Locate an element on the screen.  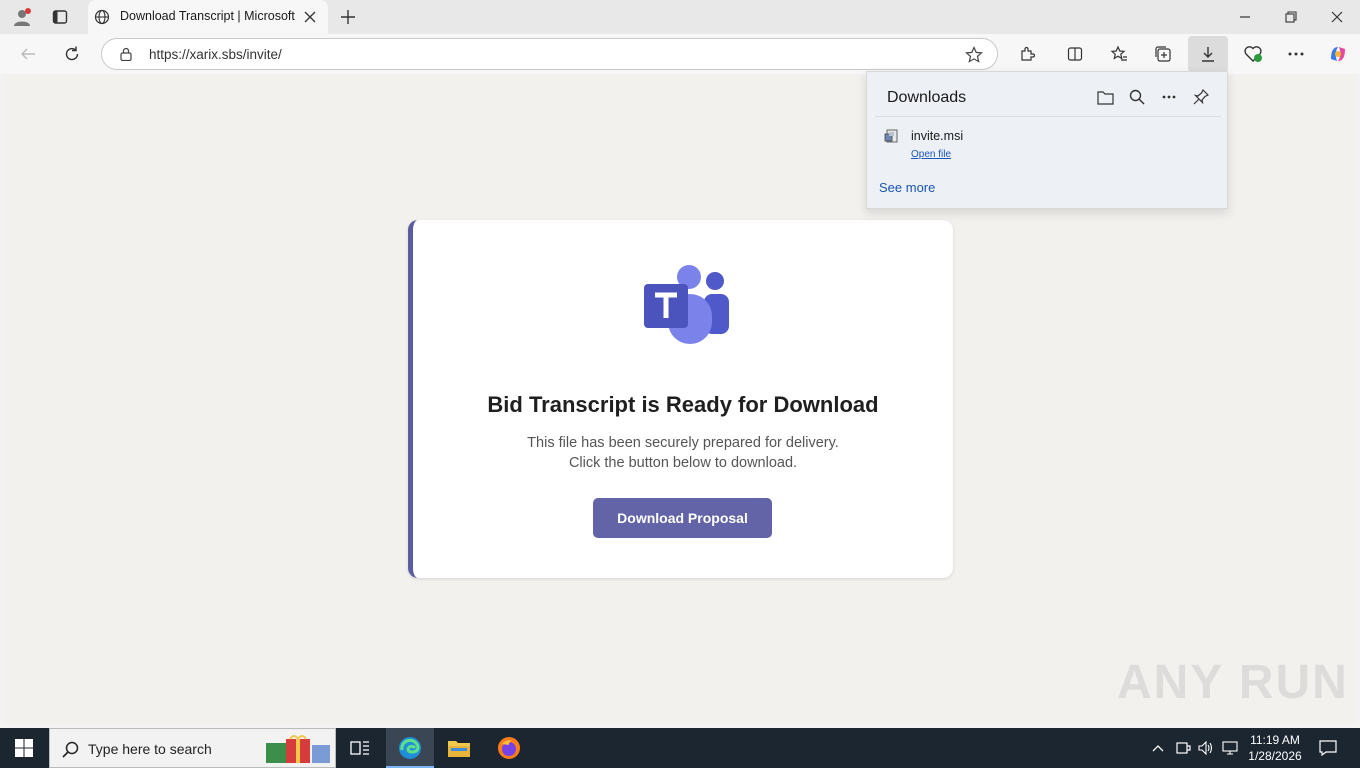
extensions-icon is located at coordinates (1027, 54).